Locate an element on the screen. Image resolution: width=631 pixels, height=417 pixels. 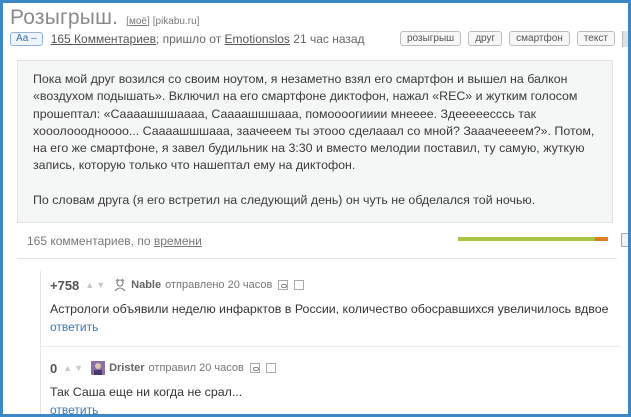
comment-header: +758 ▲ ▼ Nable отправлено 20 часов is located at coordinates (339, 285).